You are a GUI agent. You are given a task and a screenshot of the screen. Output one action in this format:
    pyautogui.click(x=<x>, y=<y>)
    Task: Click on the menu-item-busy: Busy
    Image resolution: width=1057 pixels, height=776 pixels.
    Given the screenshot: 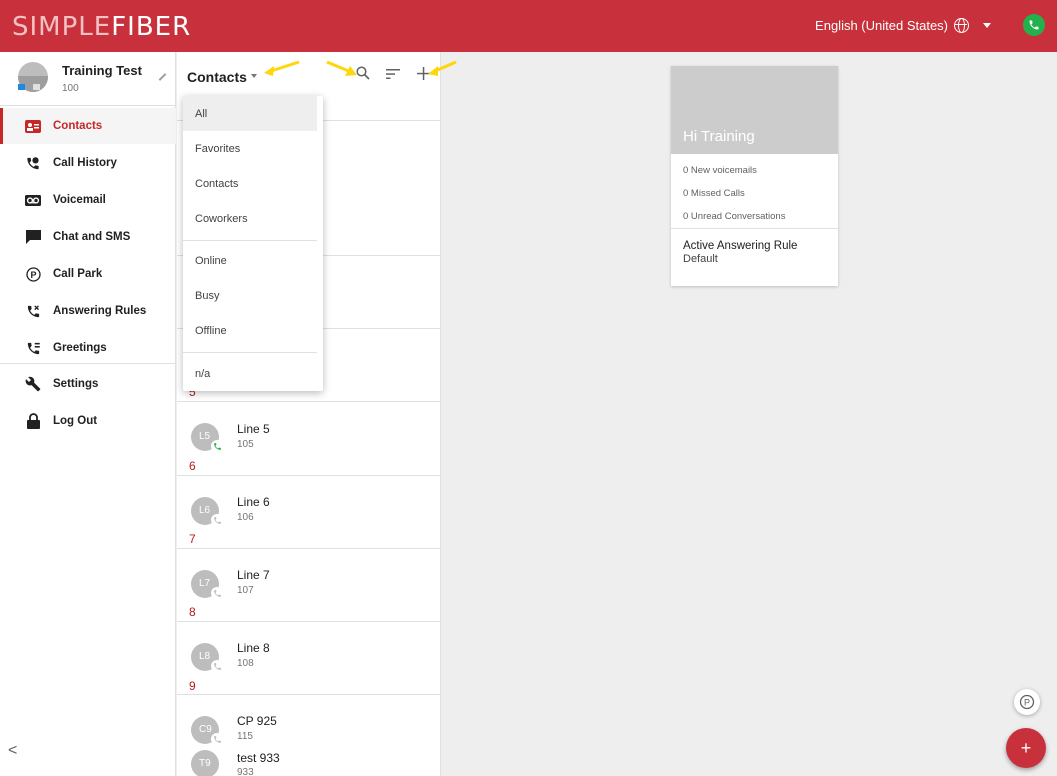 What is the action you would take?
    pyautogui.click(x=253, y=295)
    